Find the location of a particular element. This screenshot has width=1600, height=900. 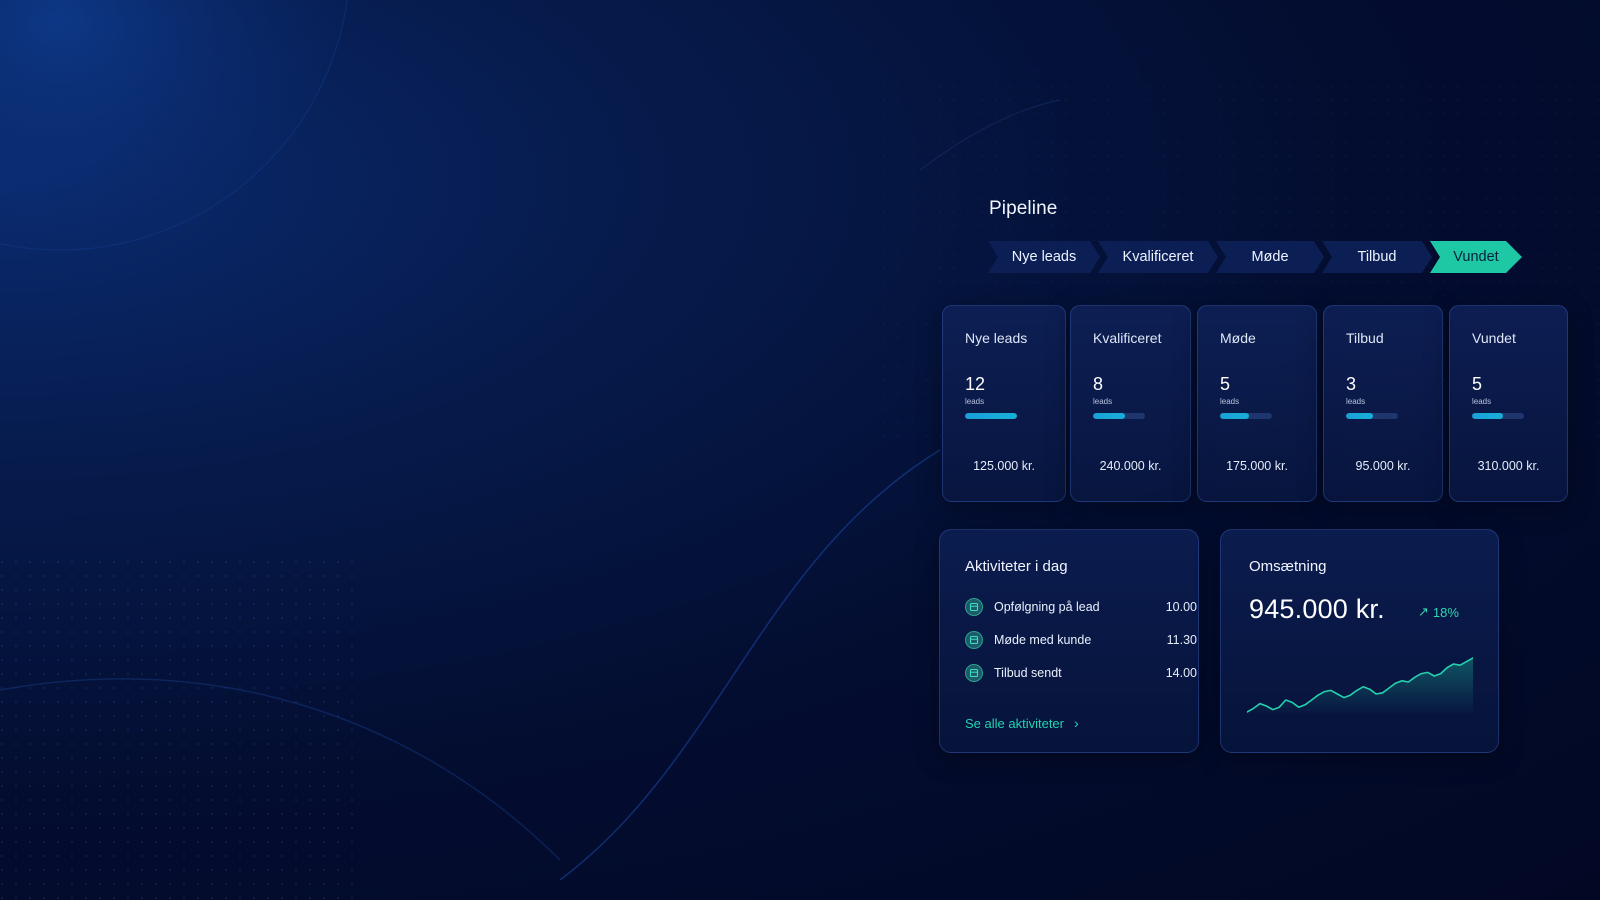

stage-card-moede: Møde 5 leads 175.000 kr. is located at coordinates (1257, 403).